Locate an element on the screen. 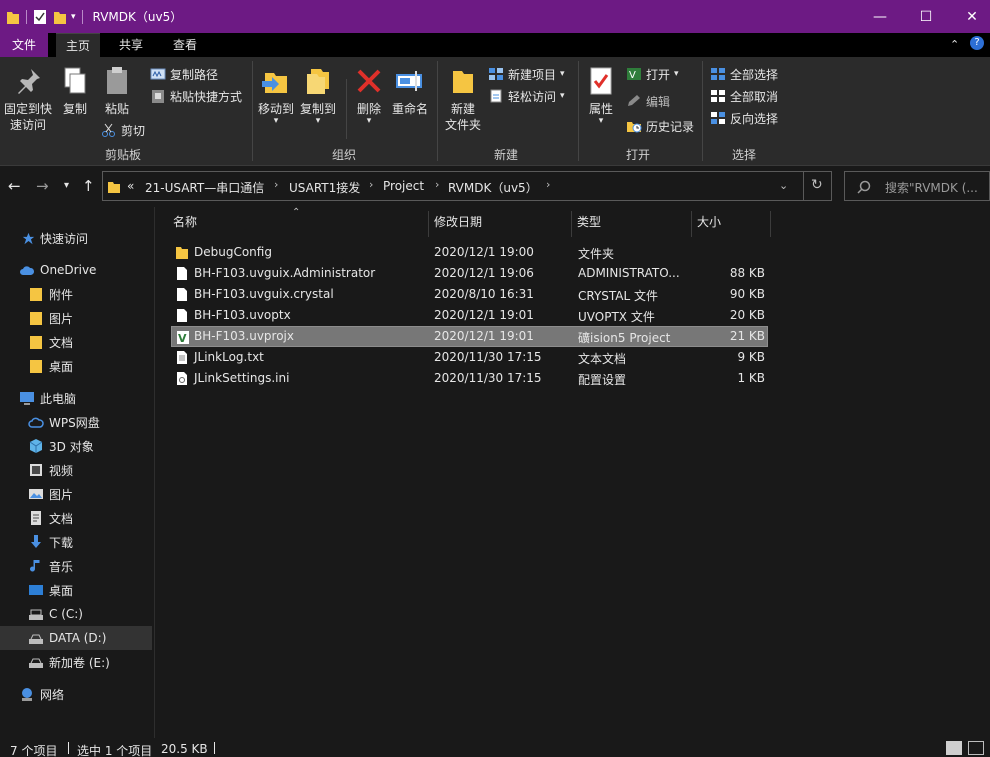 Image resolution: width=990 pixels, height=757 pixels. file-row: JLinkLog.txt 2020/11/30 17:15 文本文档 9 KB is located at coordinates (469, 357).